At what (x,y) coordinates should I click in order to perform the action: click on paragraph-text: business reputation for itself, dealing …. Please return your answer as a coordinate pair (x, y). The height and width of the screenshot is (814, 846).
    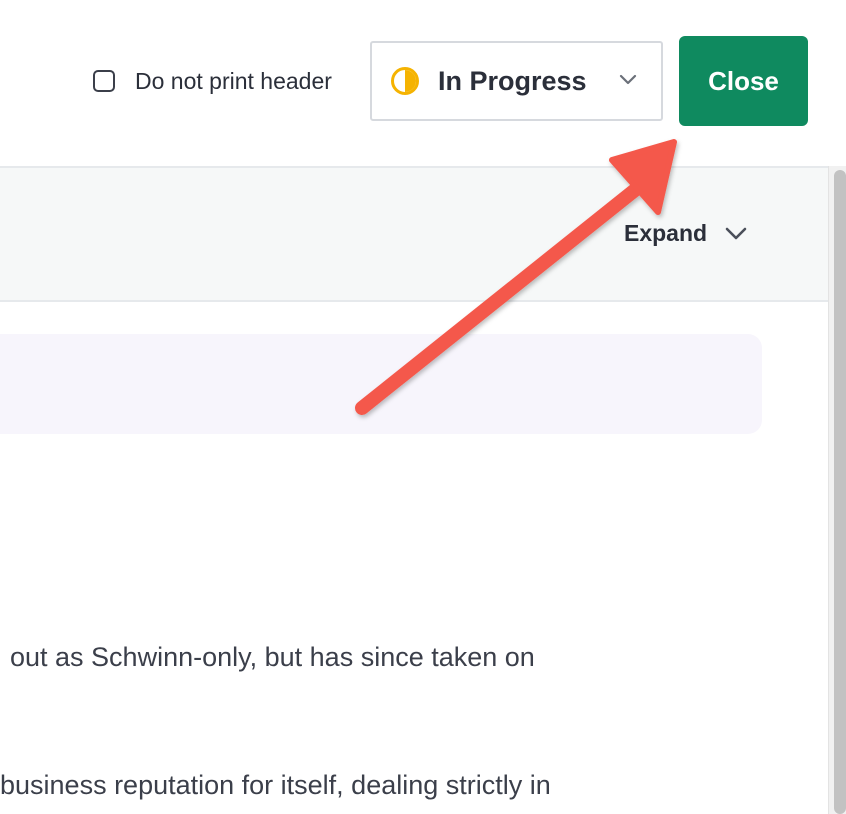
    Looking at the image, I should click on (275, 785).